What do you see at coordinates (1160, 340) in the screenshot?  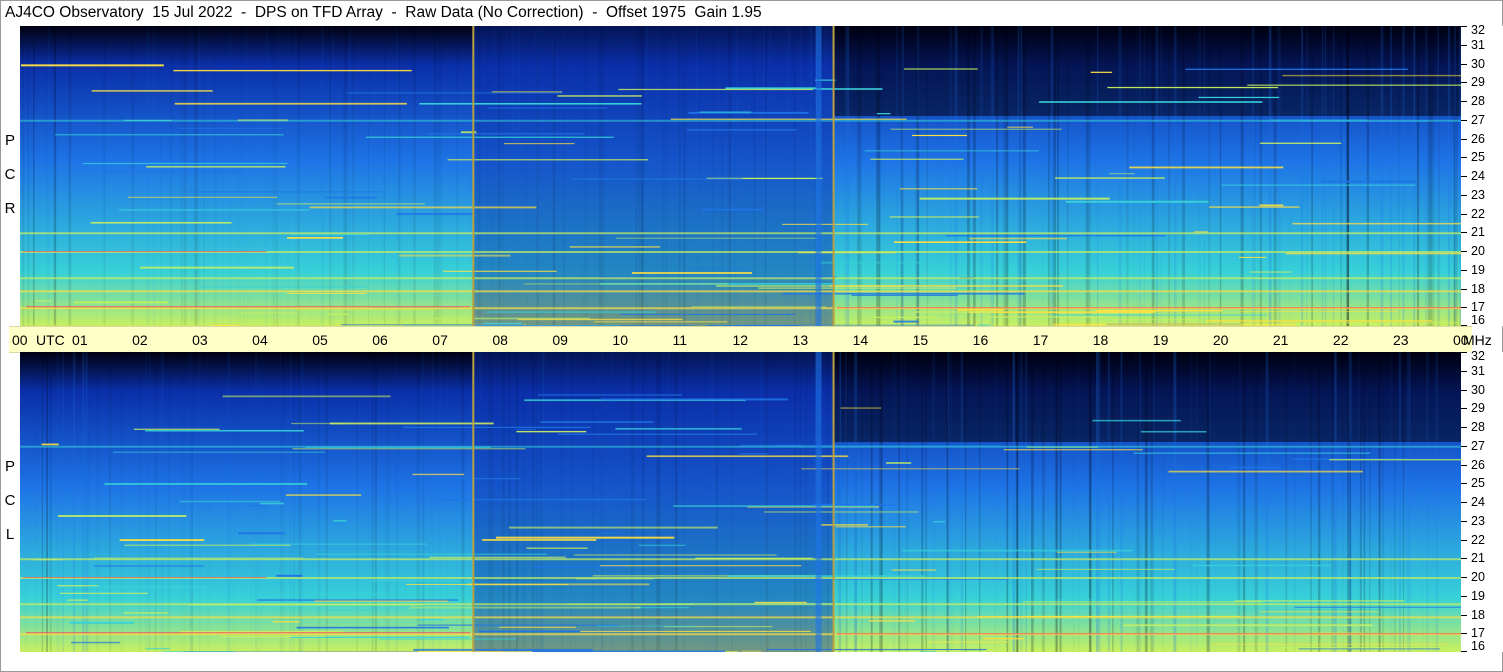 I see `utc-tick-label: 19` at bounding box center [1160, 340].